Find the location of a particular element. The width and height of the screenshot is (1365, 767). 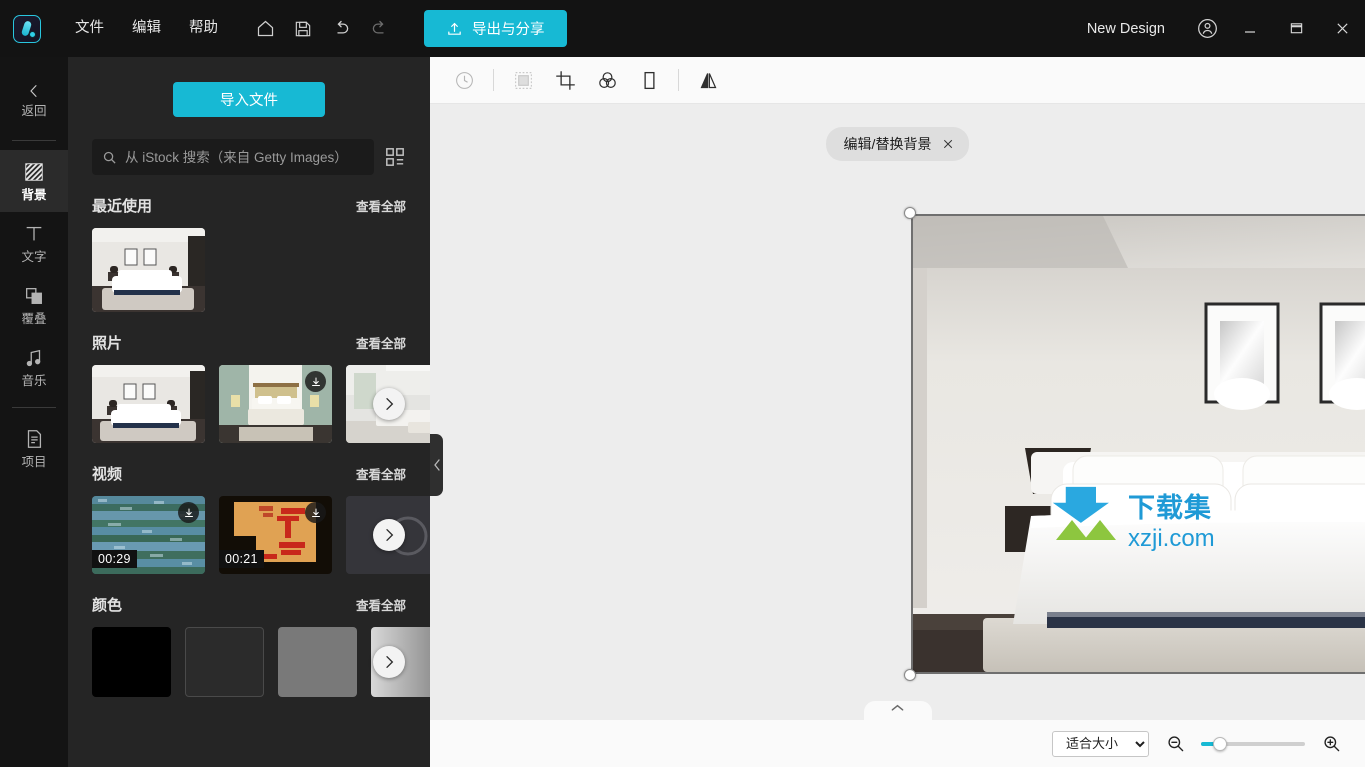

color-swatch-black is located at coordinates (131, 662).